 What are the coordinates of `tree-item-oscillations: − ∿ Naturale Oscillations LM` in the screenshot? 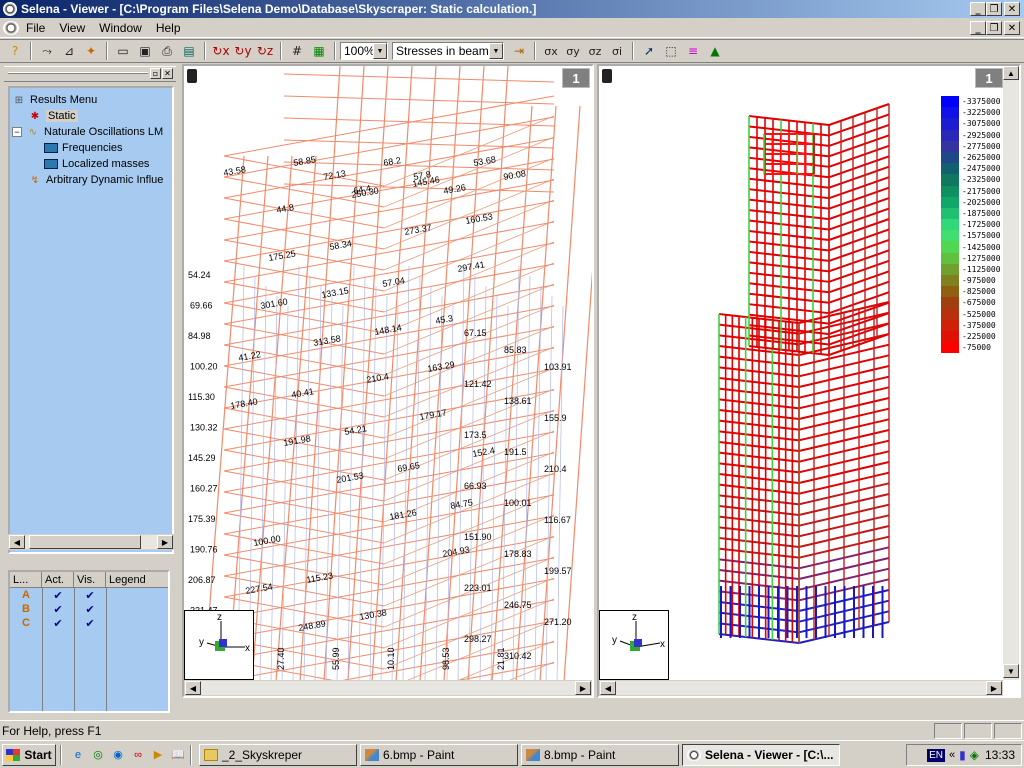 It's located at (87, 132).